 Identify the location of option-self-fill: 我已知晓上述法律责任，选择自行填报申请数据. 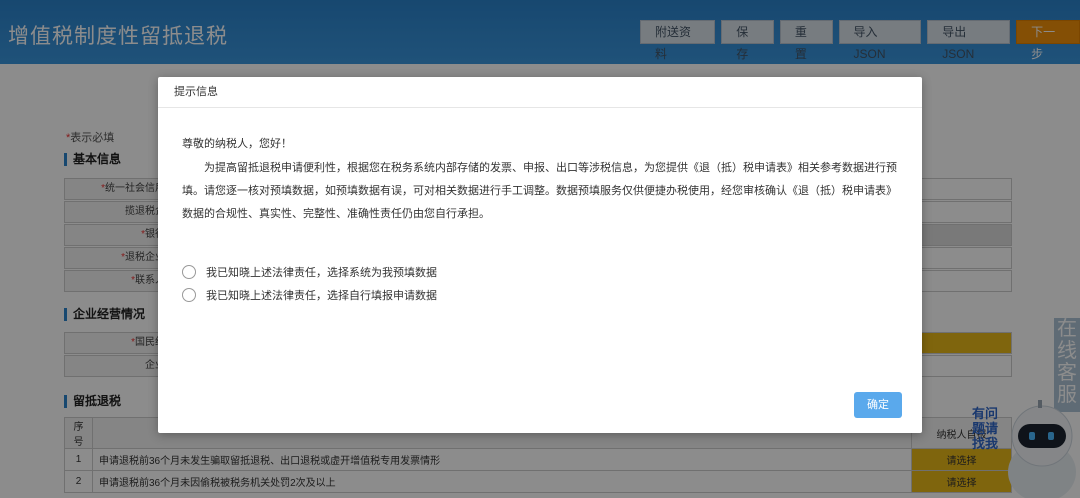
(309, 294).